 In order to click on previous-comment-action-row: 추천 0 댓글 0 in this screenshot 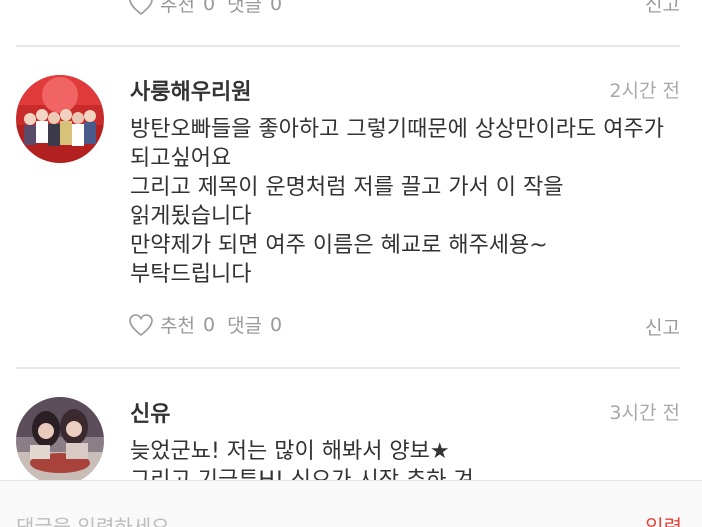, I will do `click(209, 8)`.